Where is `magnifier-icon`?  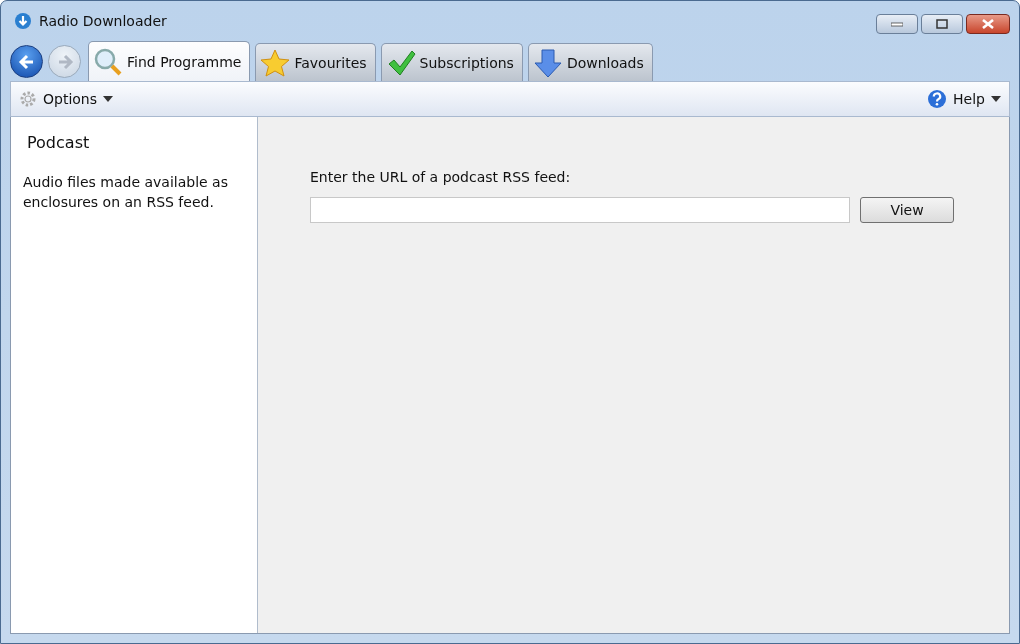
magnifier-icon is located at coordinates (108, 61).